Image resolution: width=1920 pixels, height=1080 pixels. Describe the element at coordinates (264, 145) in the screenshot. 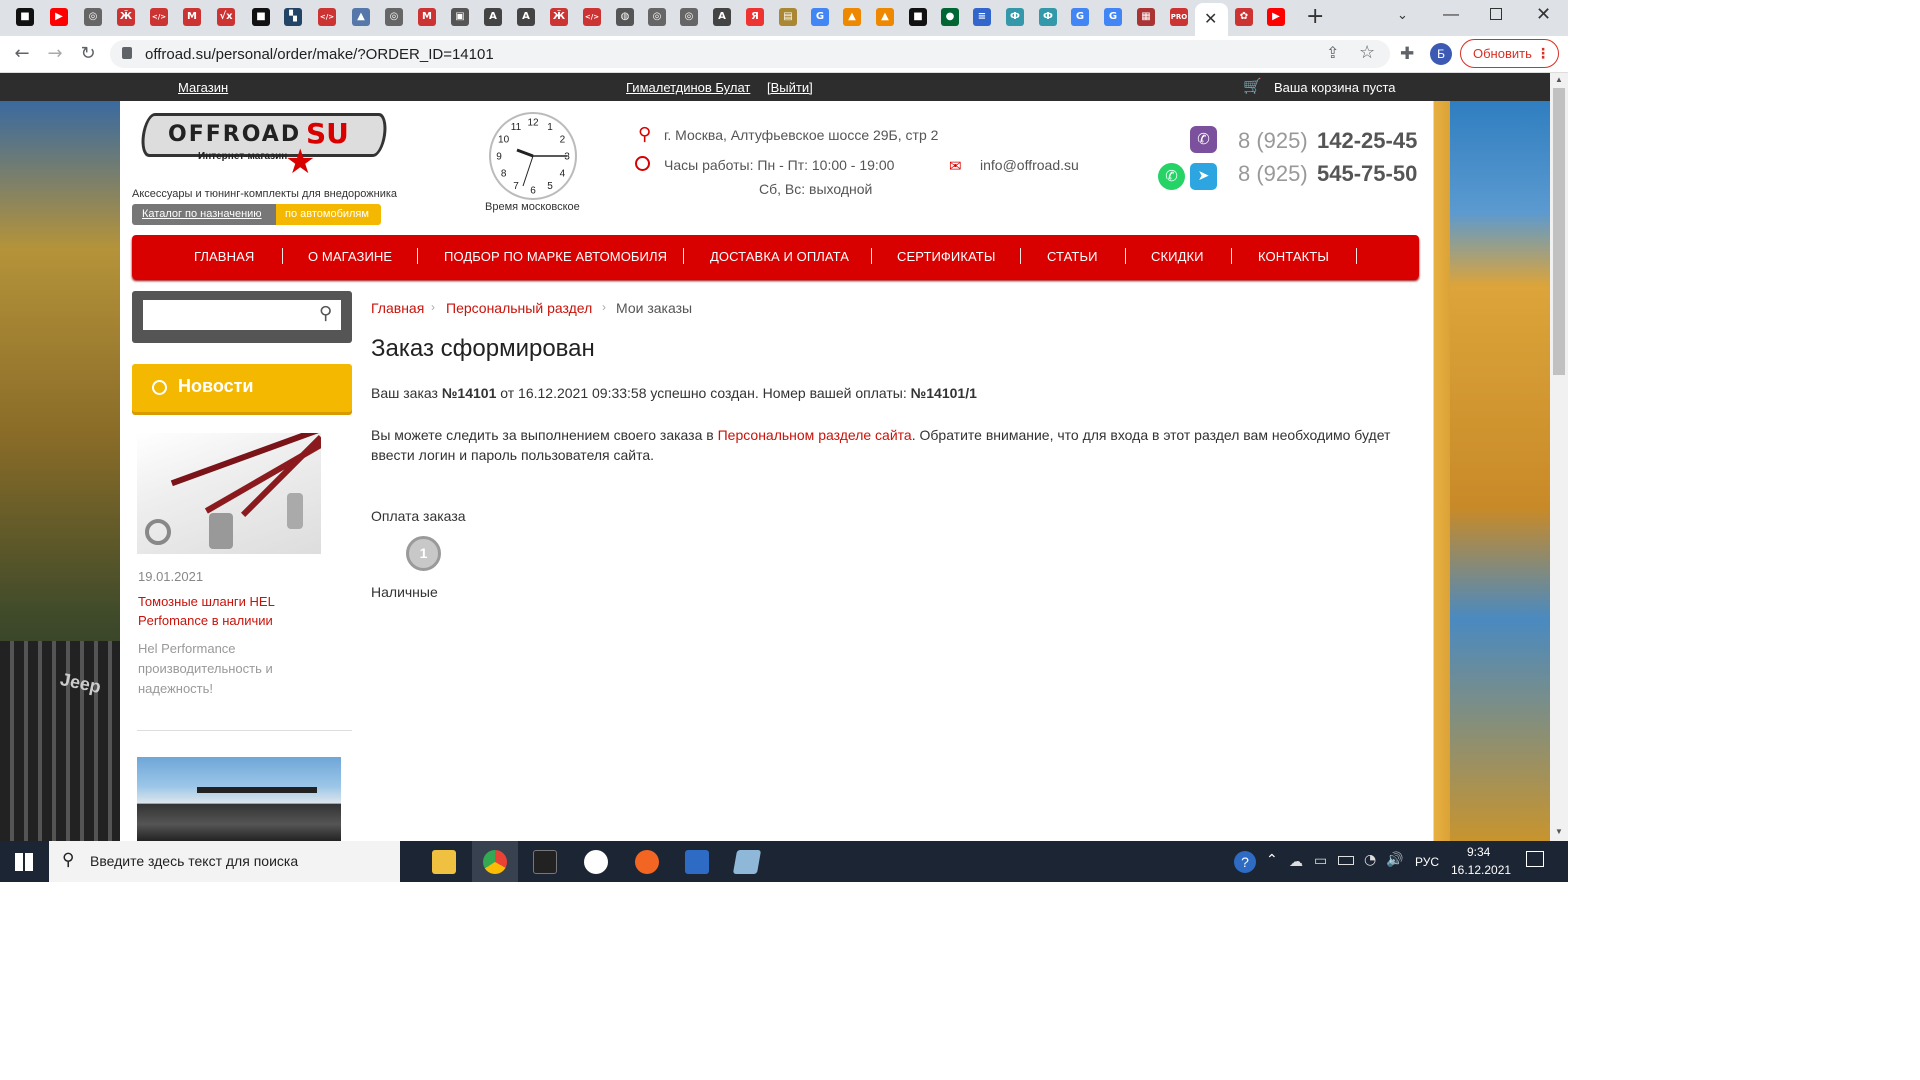

I see `site-logo: OFFROAD SU Интернет-магазин ★` at that location.